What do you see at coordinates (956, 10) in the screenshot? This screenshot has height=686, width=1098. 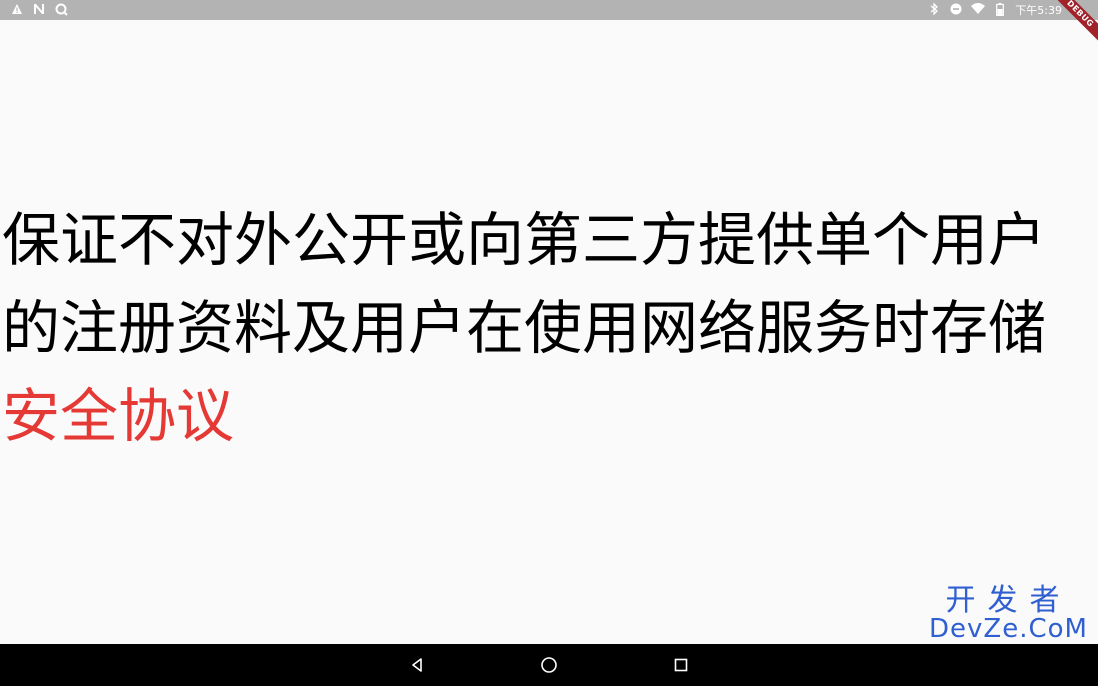 I see `dnd-icon` at bounding box center [956, 10].